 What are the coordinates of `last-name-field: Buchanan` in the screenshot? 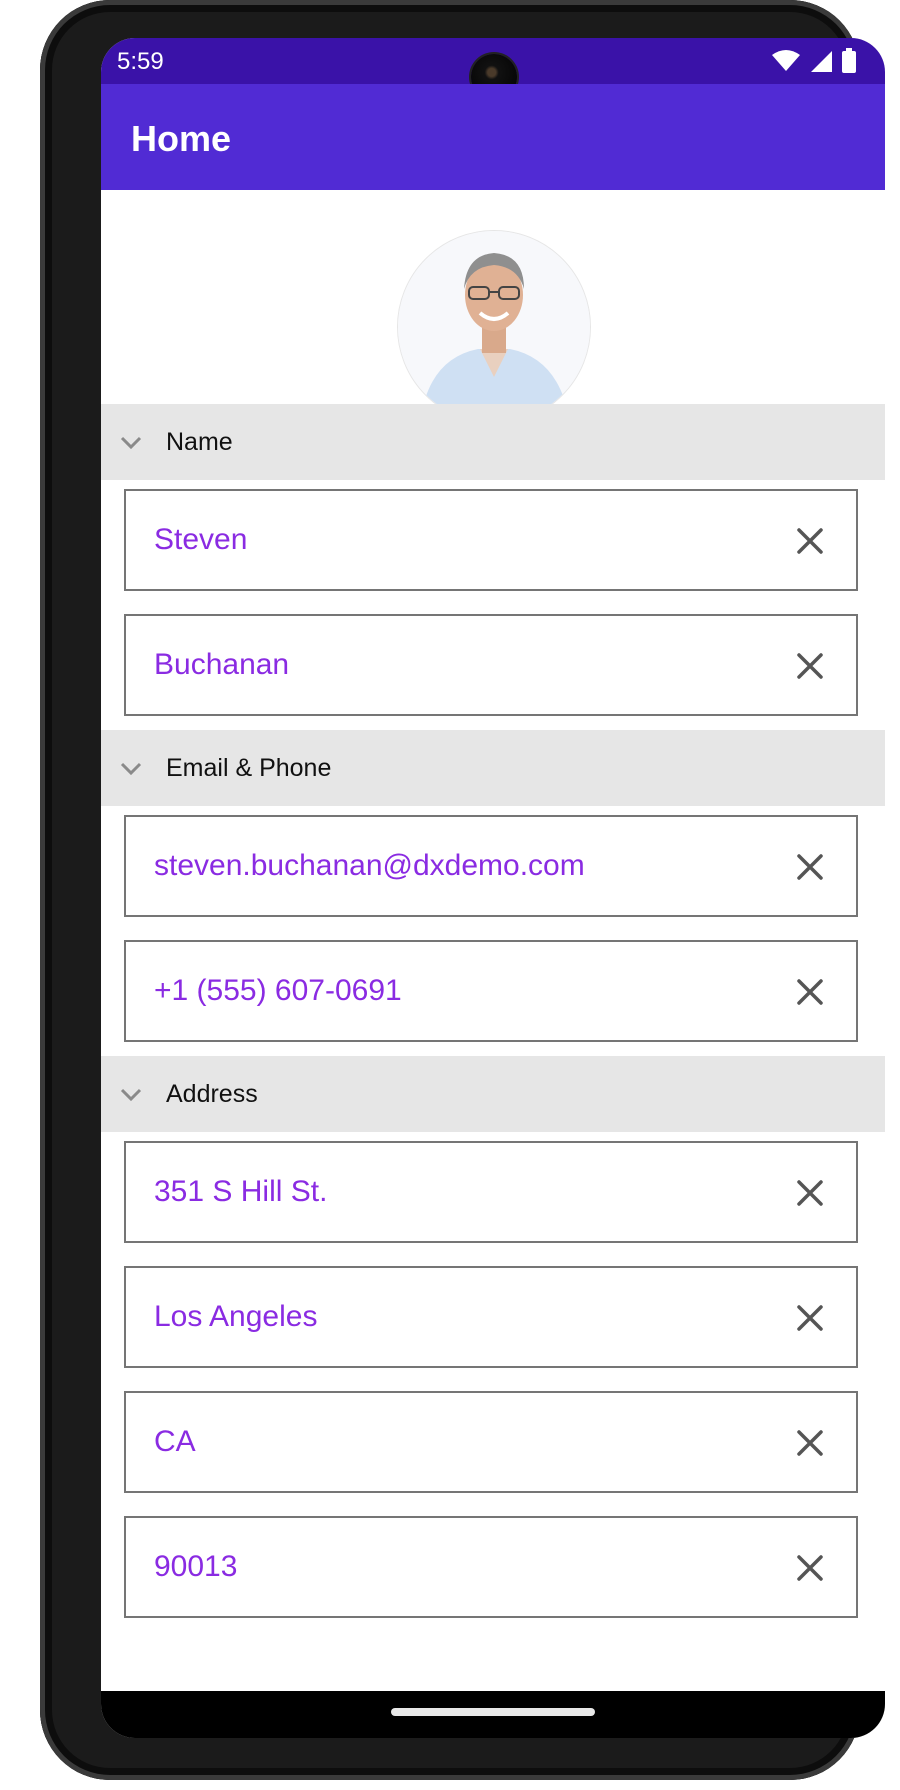 It's located at (491, 665).